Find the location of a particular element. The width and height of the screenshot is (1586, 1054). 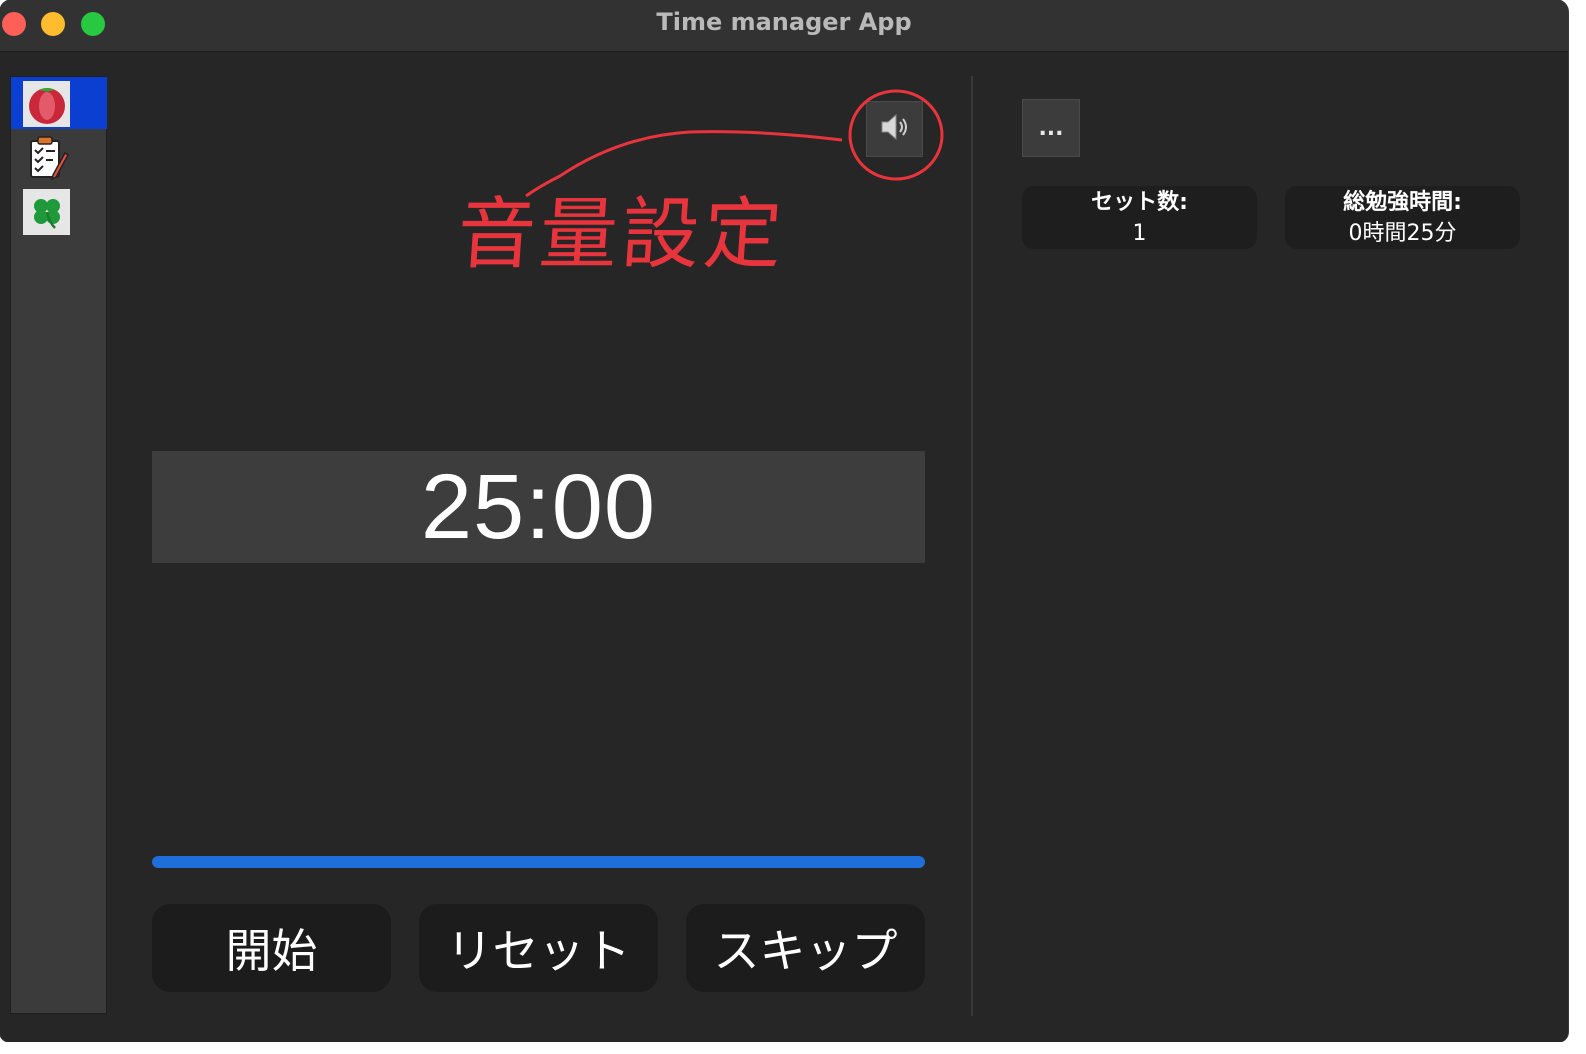

total-study-time-value: 0時間25分 is located at coordinates (1402, 233).